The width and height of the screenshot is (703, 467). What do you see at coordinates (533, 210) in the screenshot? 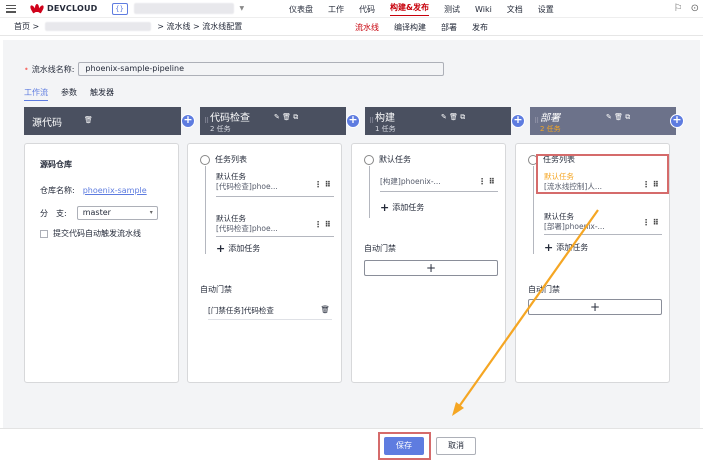
I see `timeline-line` at bounding box center [533, 210].